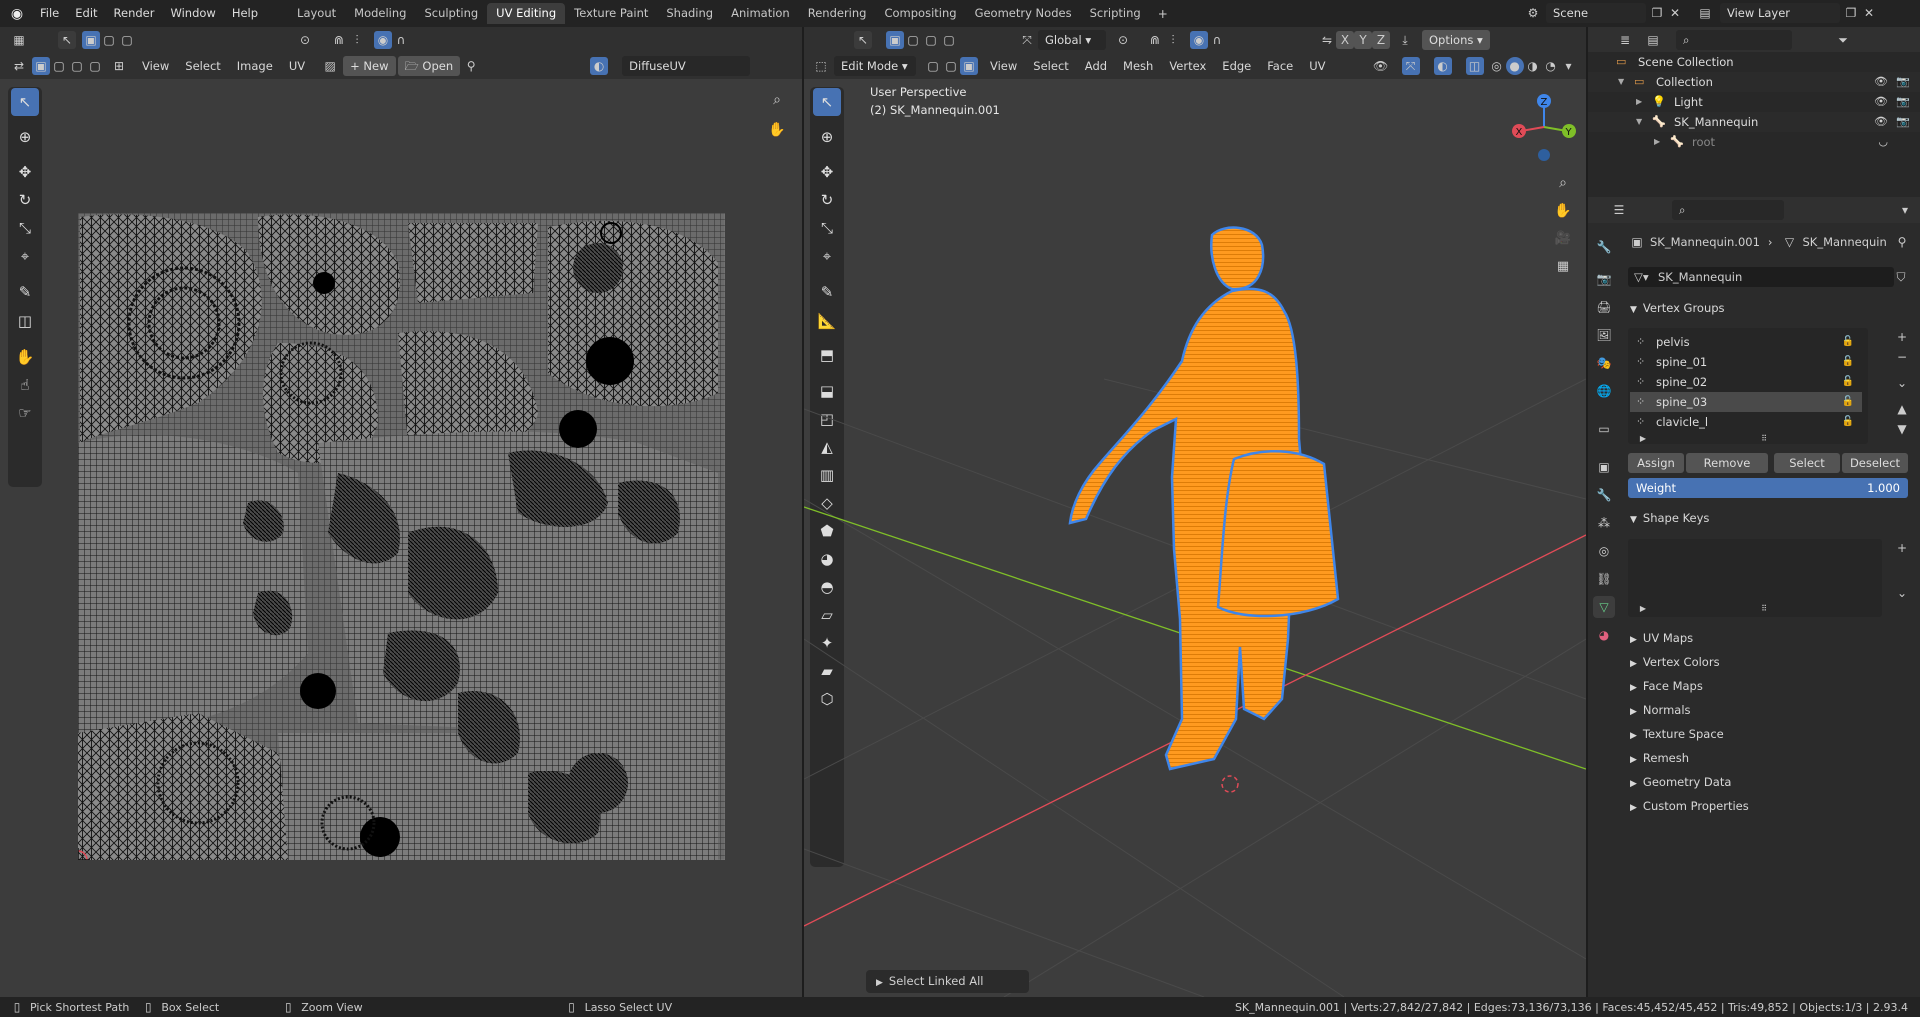 The height and width of the screenshot is (1017, 1920). I want to click on falloff-icon: ∩, so click(401, 40).